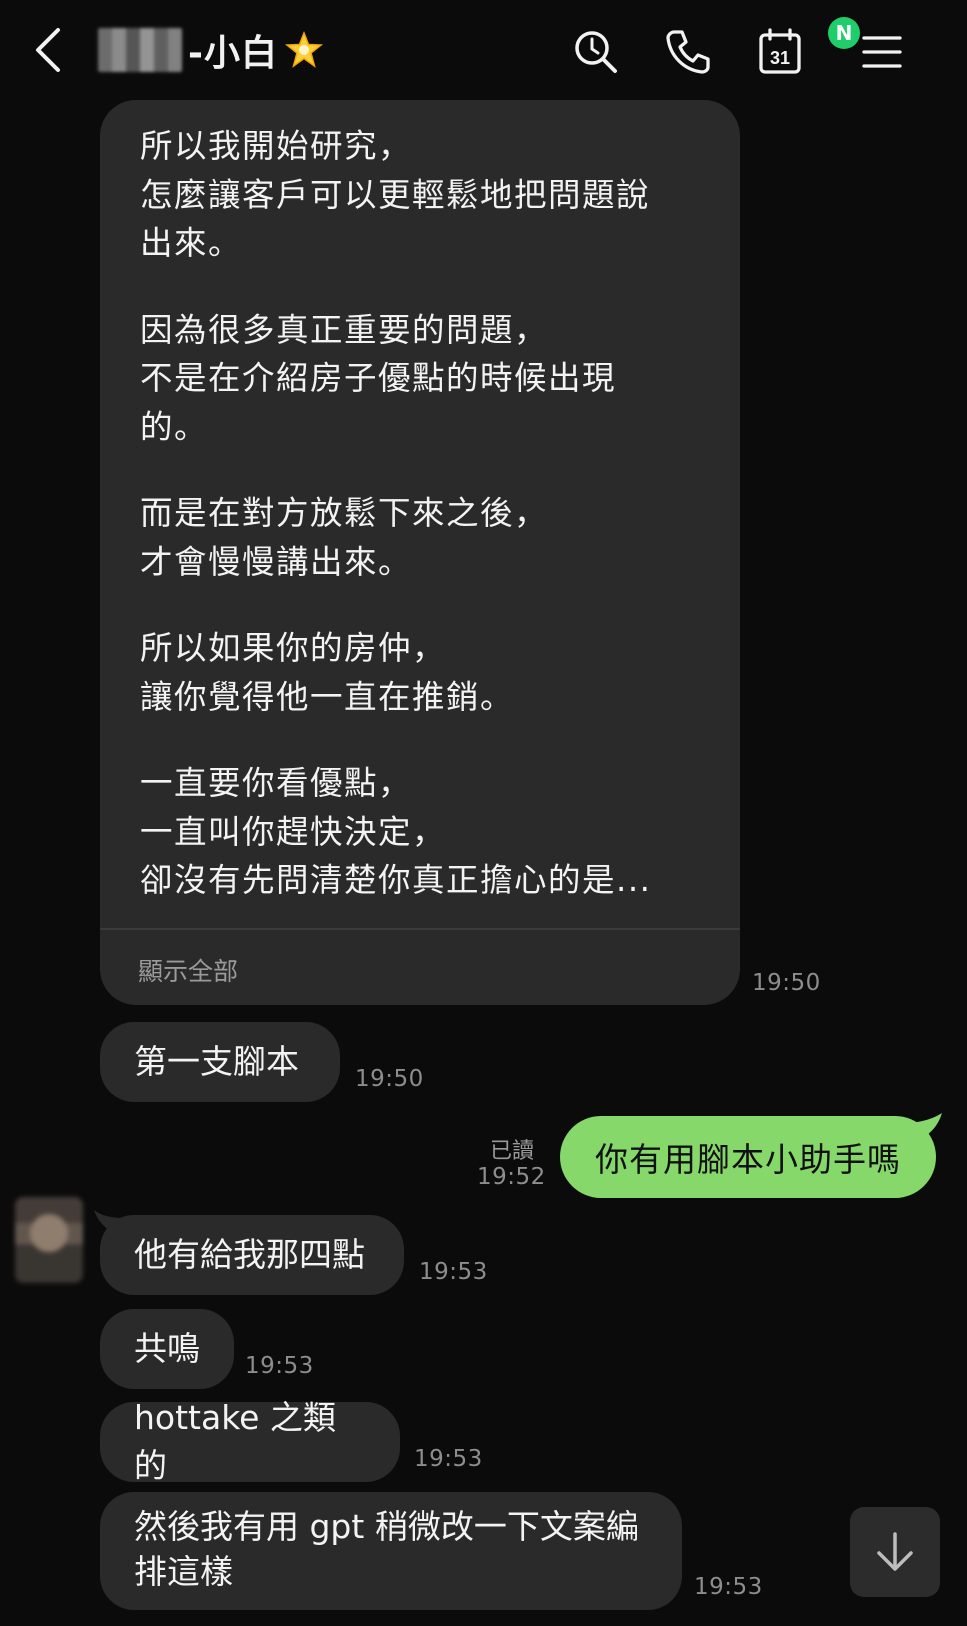 This screenshot has height=1626, width=967. What do you see at coordinates (191, 243) in the screenshot?
I see `text-line: 出來。` at bounding box center [191, 243].